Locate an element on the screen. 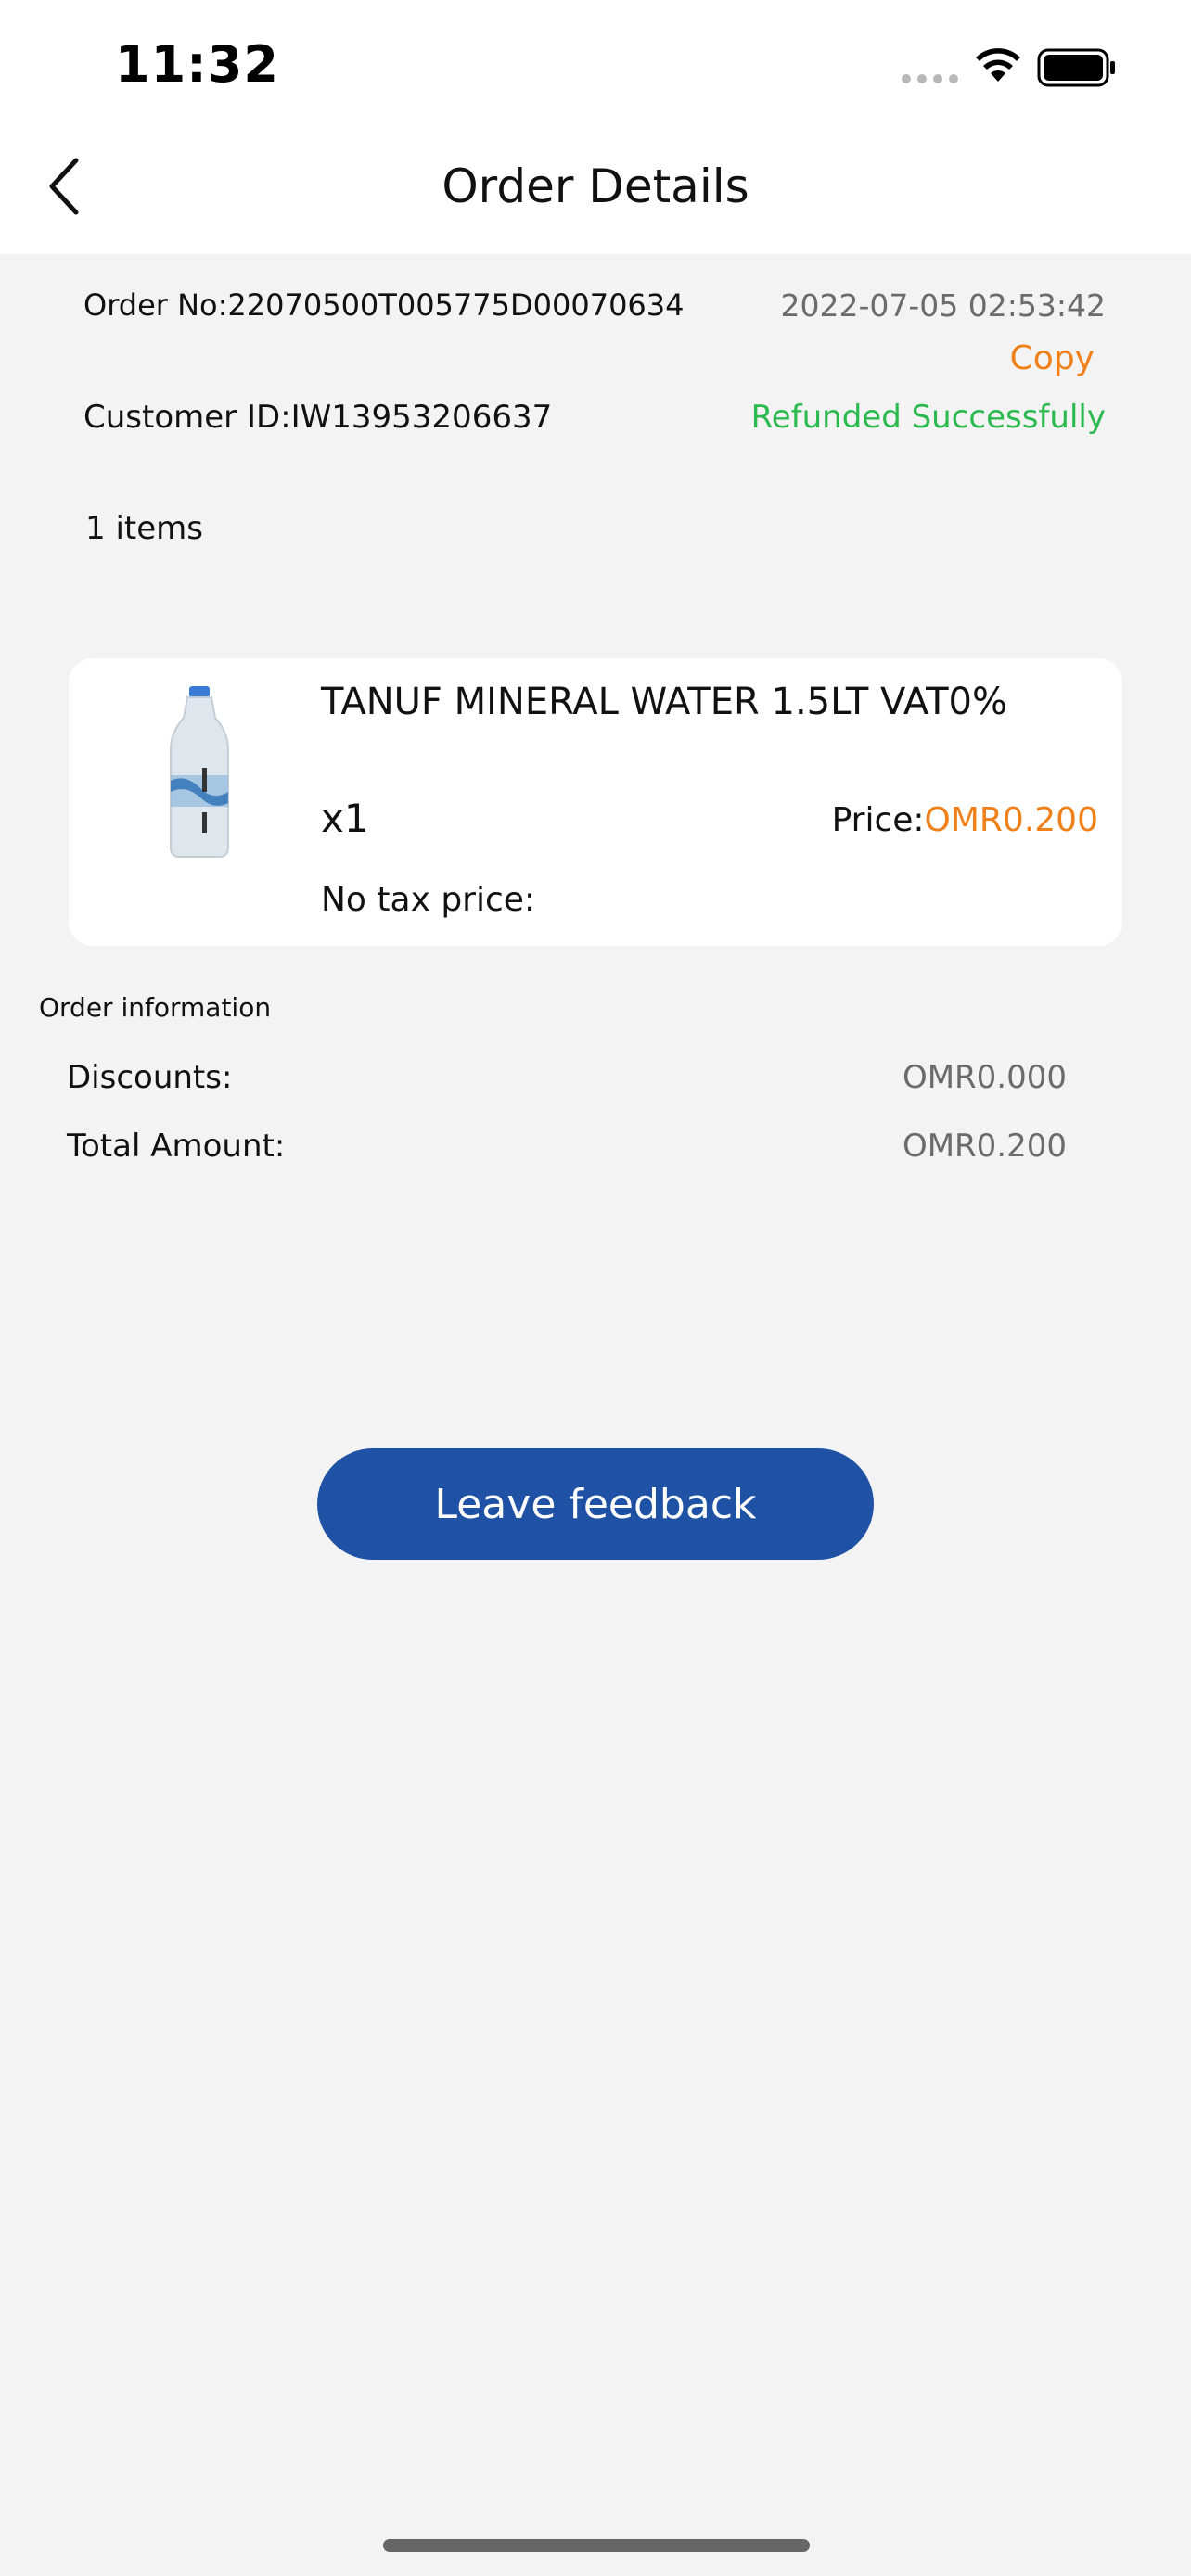 The width and height of the screenshot is (1191, 2576). copy-button: Copy is located at coordinates (1052, 358).